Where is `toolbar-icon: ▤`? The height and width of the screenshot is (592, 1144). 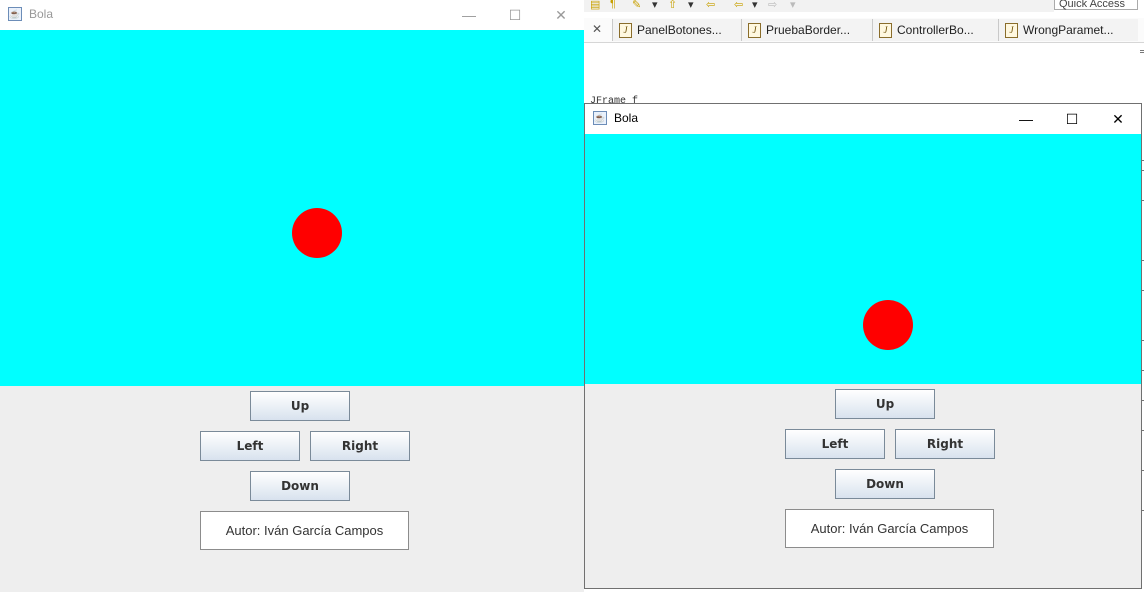
toolbar-icon: ▤ is located at coordinates (595, 5).